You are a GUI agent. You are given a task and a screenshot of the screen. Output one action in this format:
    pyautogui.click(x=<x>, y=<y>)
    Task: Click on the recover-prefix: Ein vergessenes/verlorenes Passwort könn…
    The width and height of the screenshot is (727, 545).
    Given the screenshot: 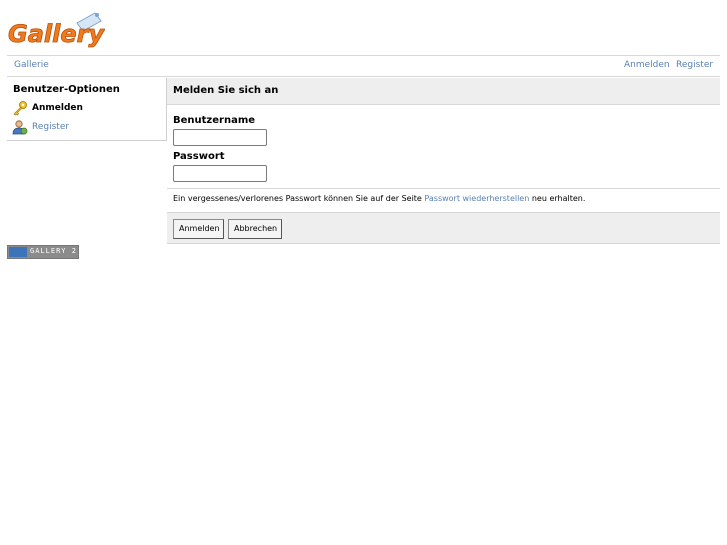 What is the action you would take?
    pyautogui.click(x=297, y=198)
    